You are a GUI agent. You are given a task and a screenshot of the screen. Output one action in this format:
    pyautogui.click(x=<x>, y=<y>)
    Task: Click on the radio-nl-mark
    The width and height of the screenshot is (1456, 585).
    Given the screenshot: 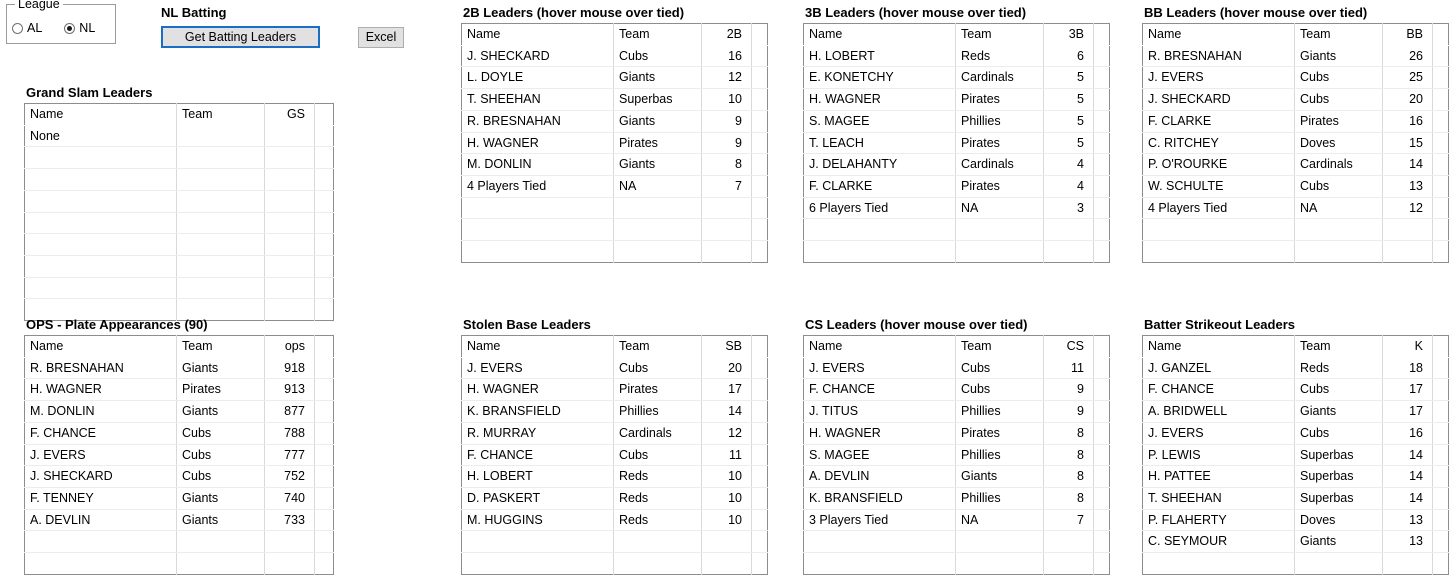 What is the action you would take?
    pyautogui.click(x=70, y=28)
    